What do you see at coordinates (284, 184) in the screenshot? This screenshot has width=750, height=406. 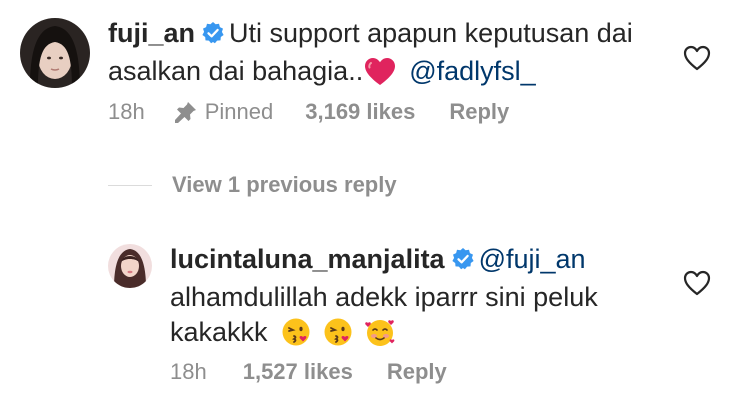 I see `view-replies-label: View 1 previous reply` at bounding box center [284, 184].